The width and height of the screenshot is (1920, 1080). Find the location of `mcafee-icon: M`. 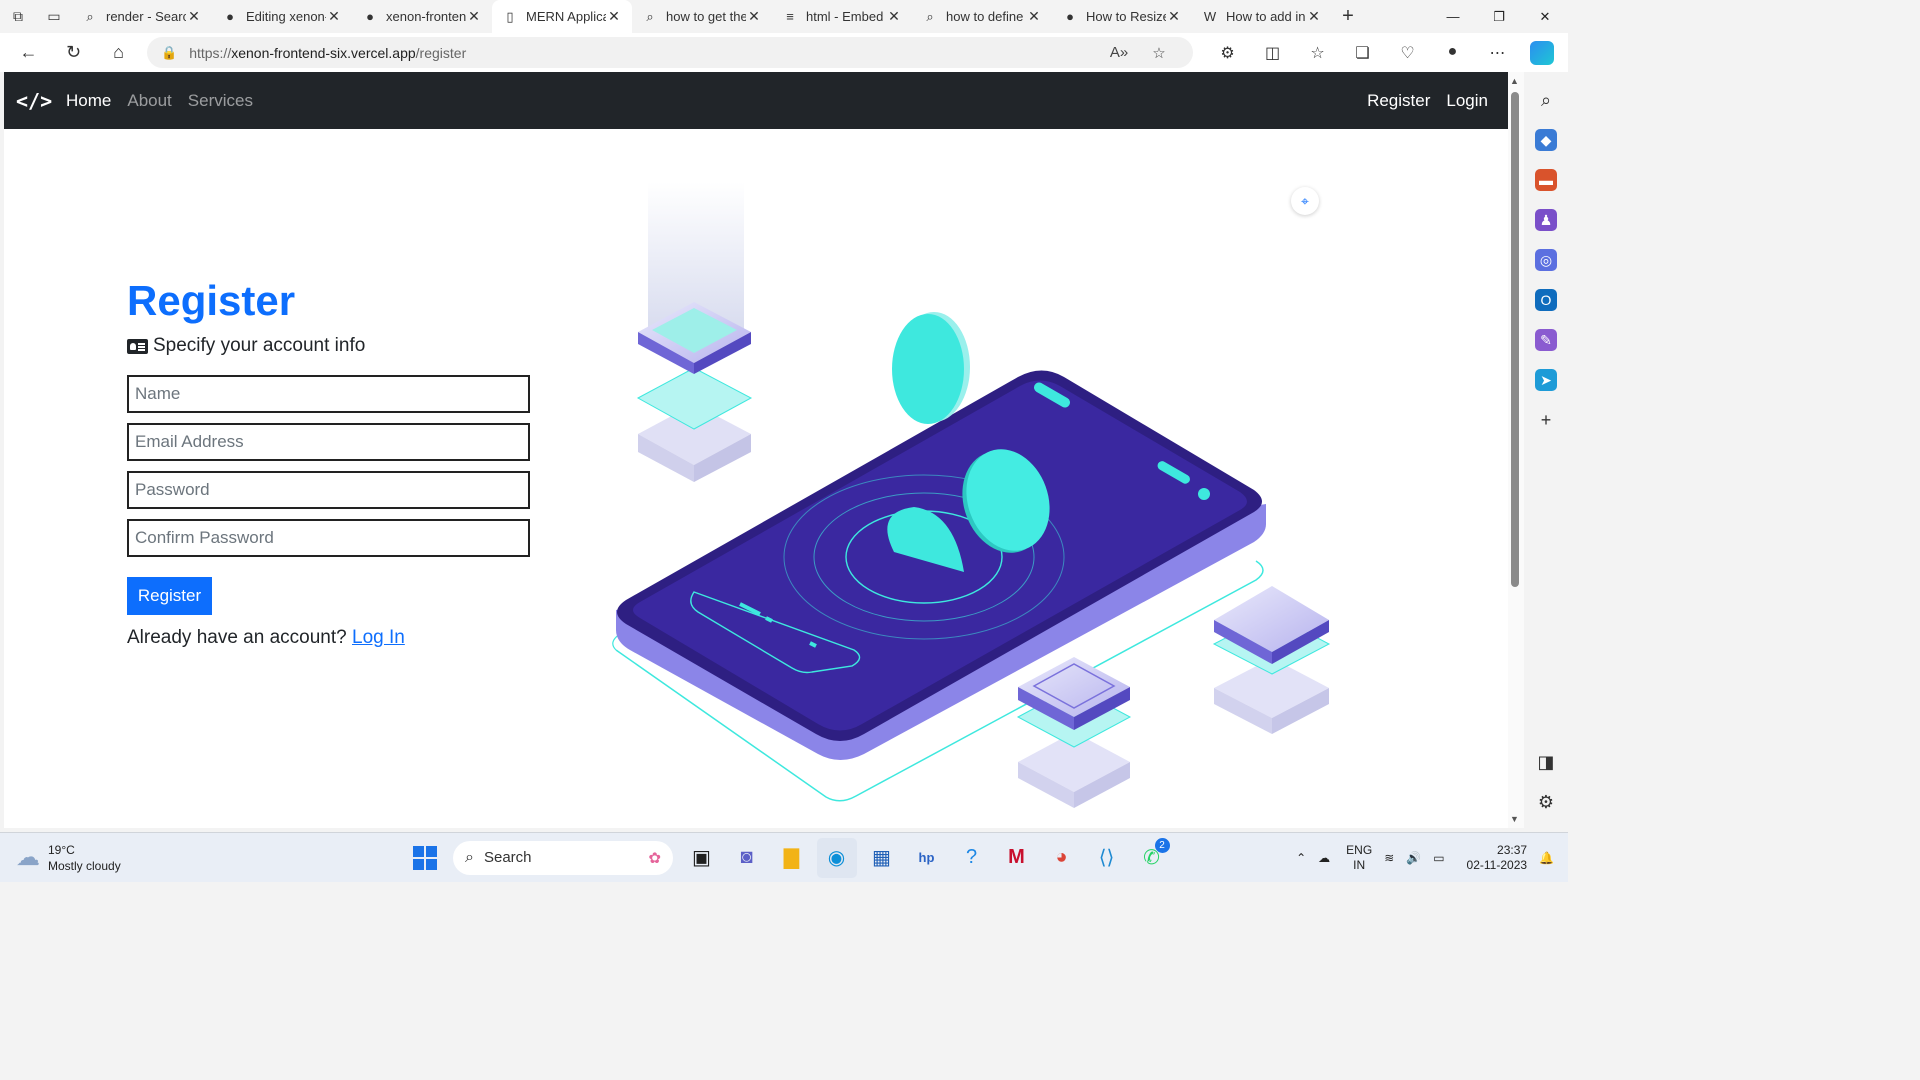

mcafee-icon: M is located at coordinates (1017, 858).